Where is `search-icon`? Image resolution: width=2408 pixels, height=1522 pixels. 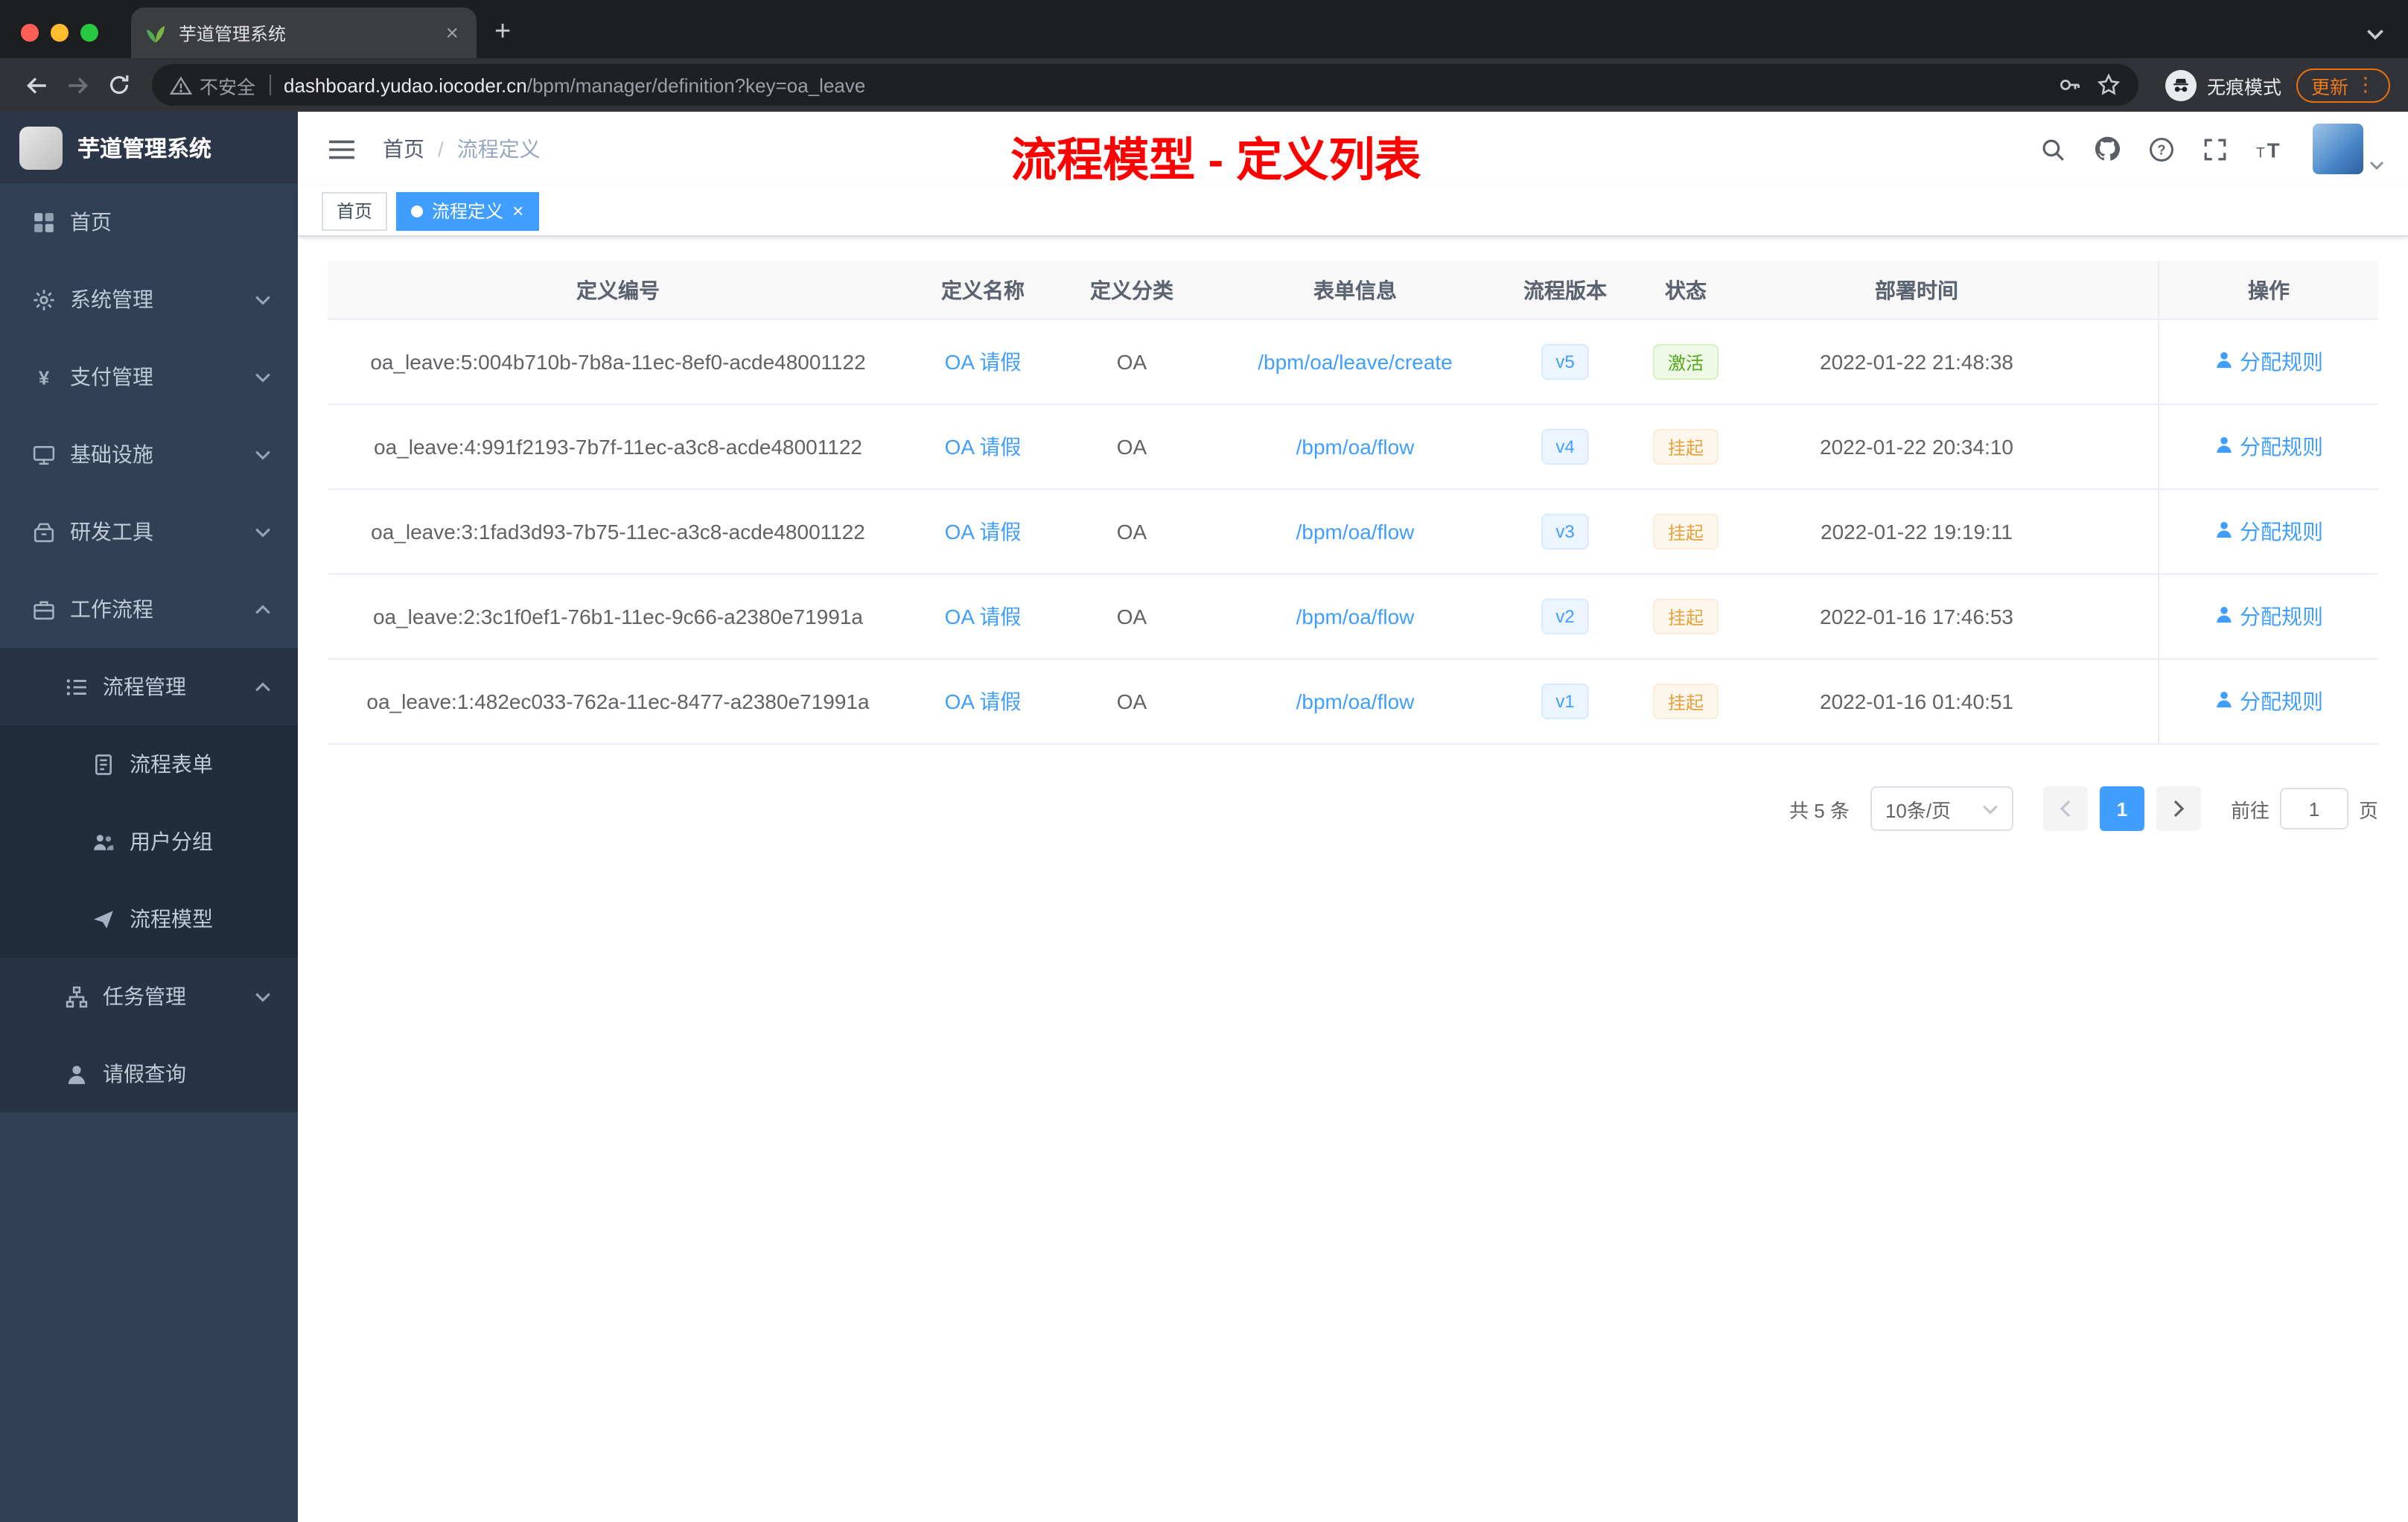 search-icon is located at coordinates (2052, 149).